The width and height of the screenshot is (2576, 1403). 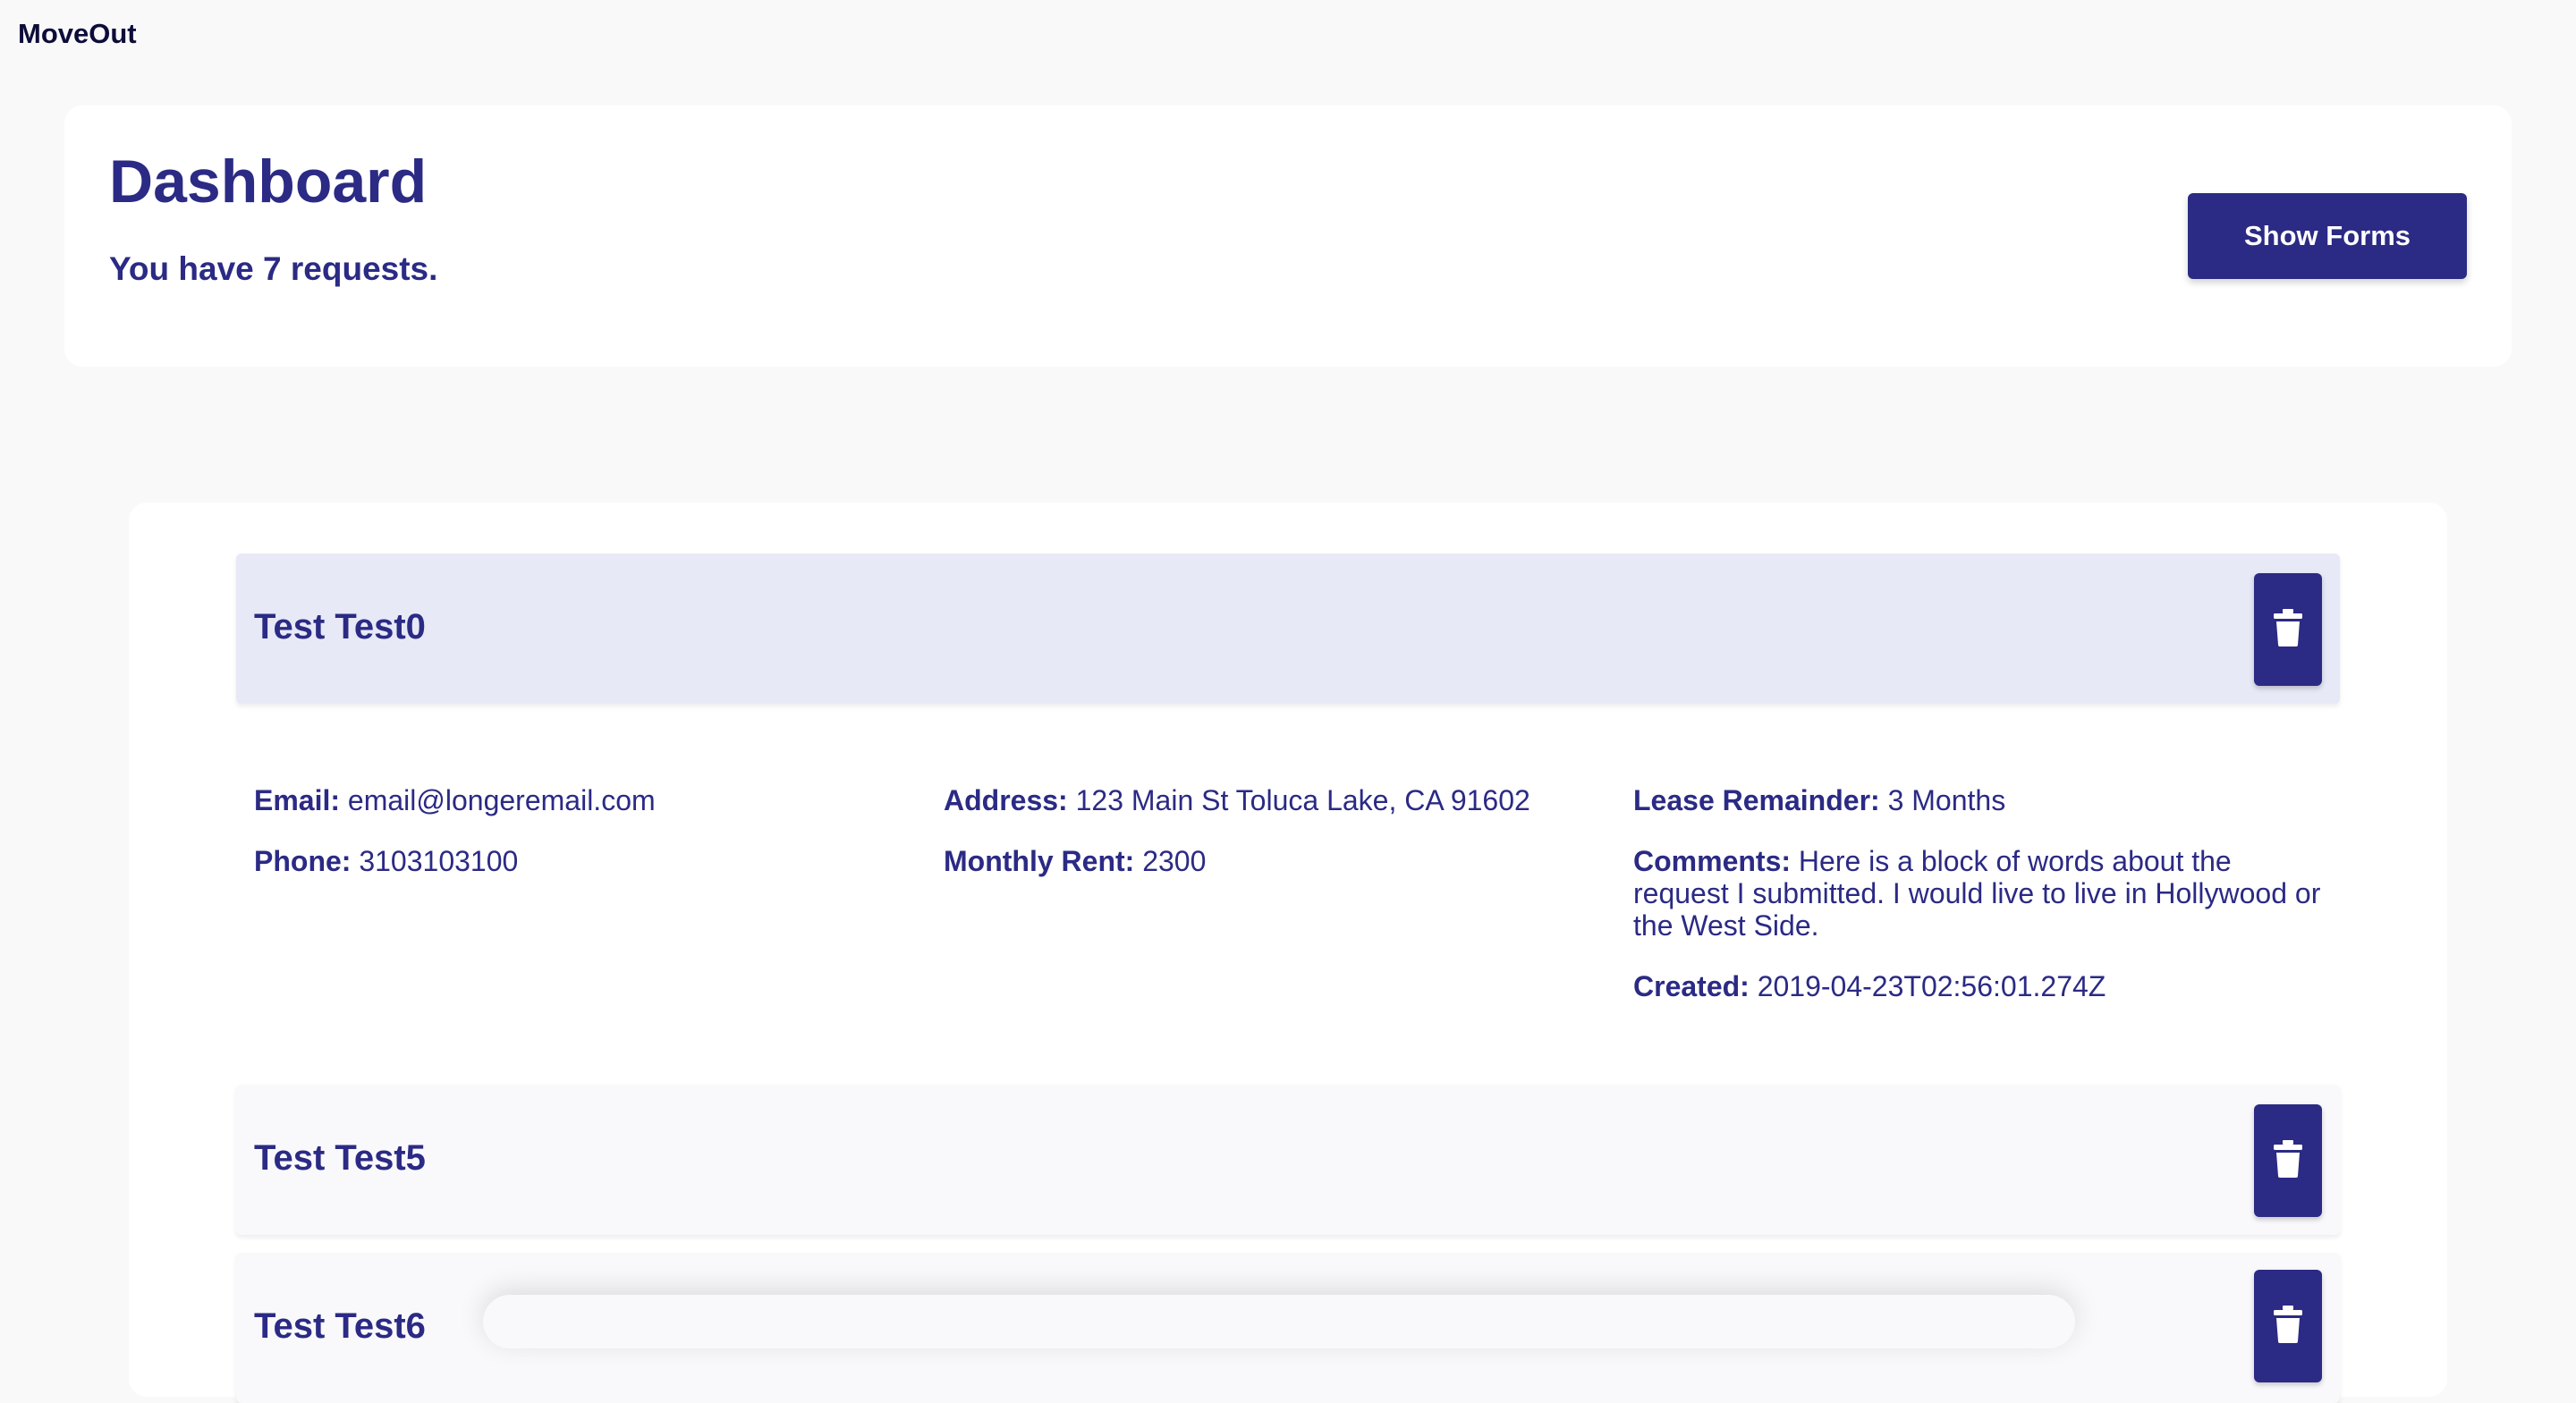 I want to click on monthly-rent-field: Monthly Rent: 2300, so click(x=1075, y=861).